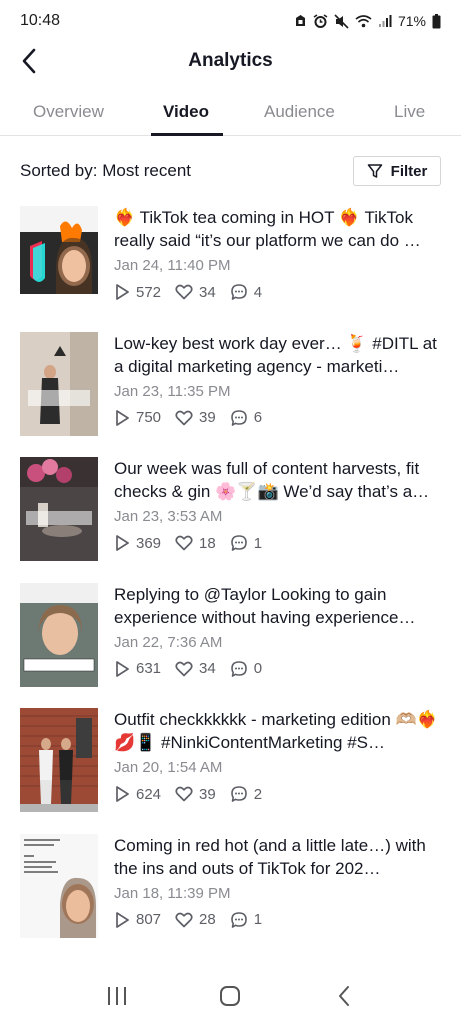  Describe the element at coordinates (186, 114) in the screenshot. I see `tab-video: Video` at that location.